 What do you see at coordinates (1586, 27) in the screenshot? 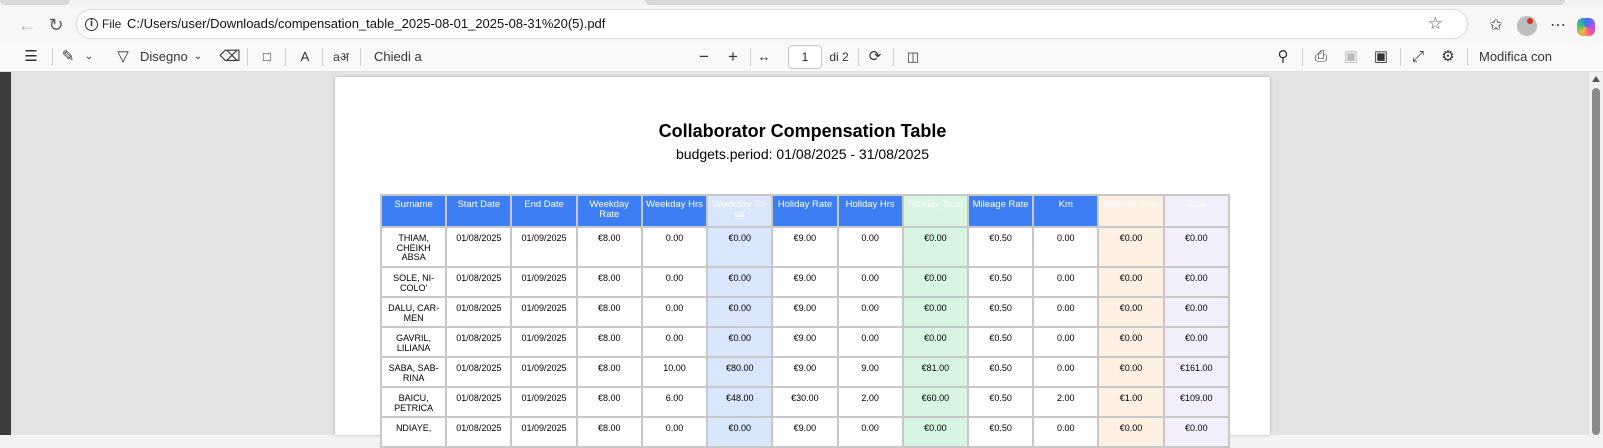
I see `copilot-icon` at bounding box center [1586, 27].